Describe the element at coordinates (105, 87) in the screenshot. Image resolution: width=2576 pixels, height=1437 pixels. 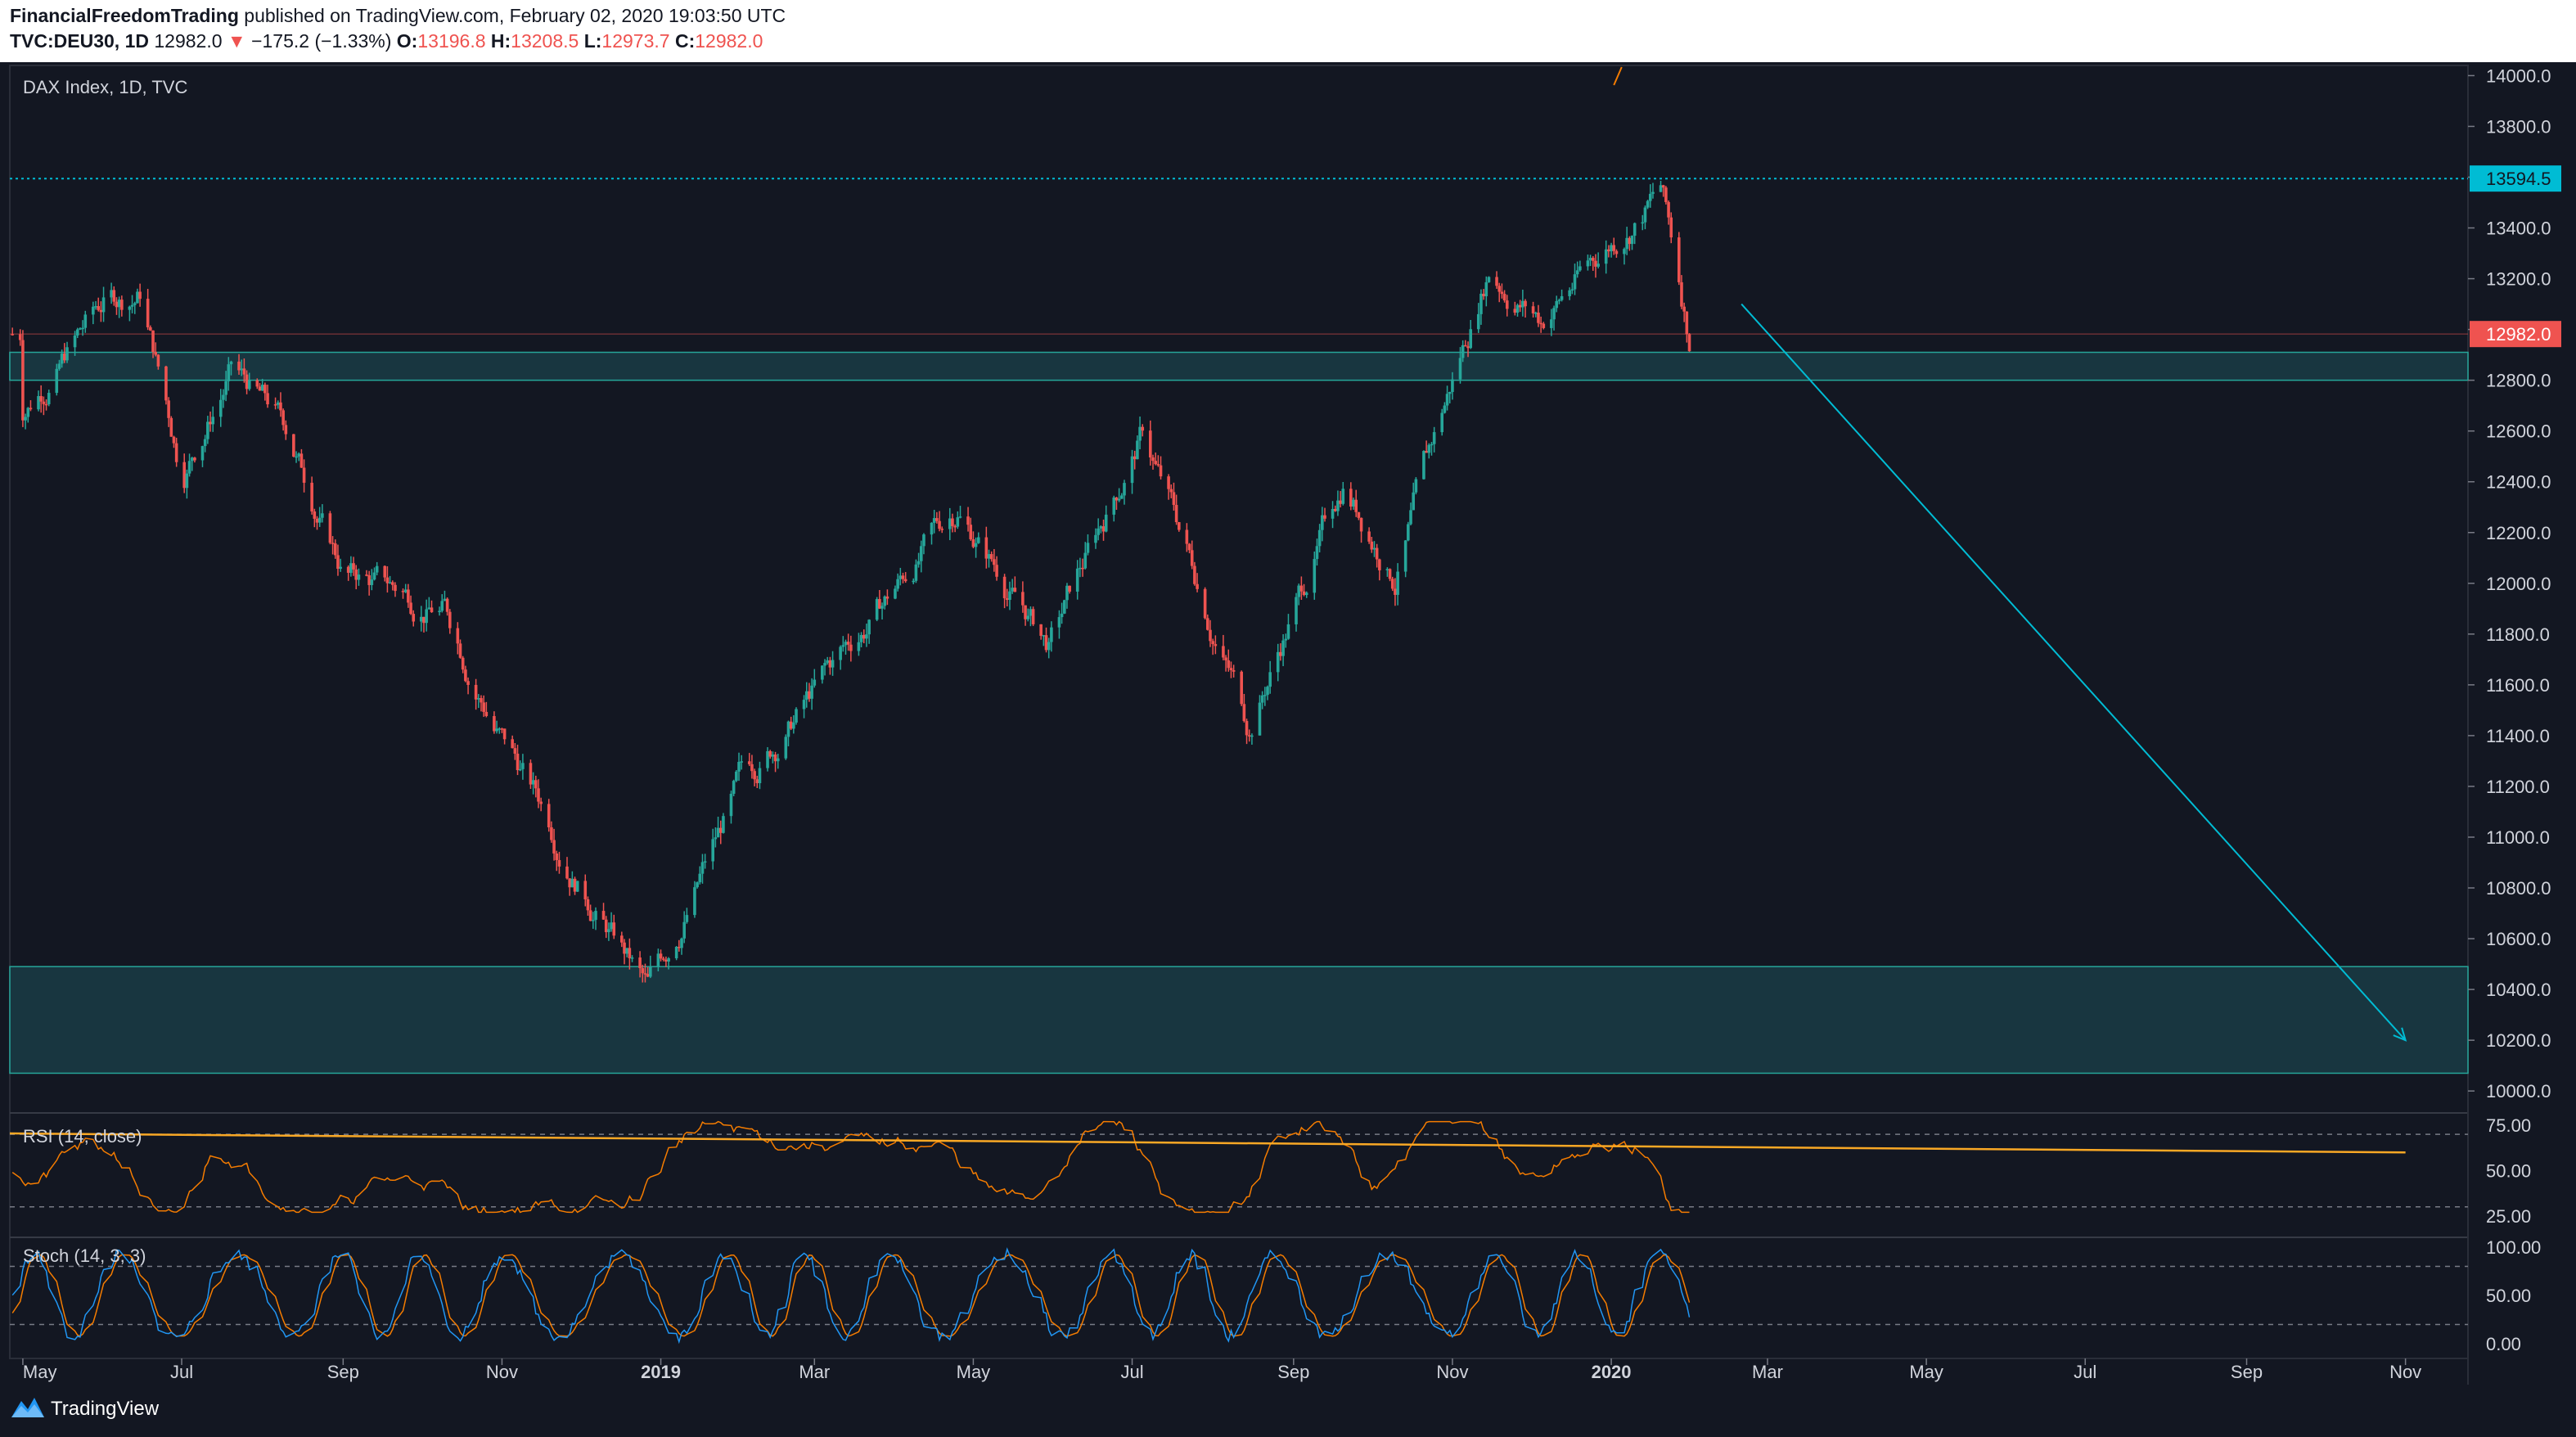
I see `chart-title: DAX Index, 1D, TVC` at that location.